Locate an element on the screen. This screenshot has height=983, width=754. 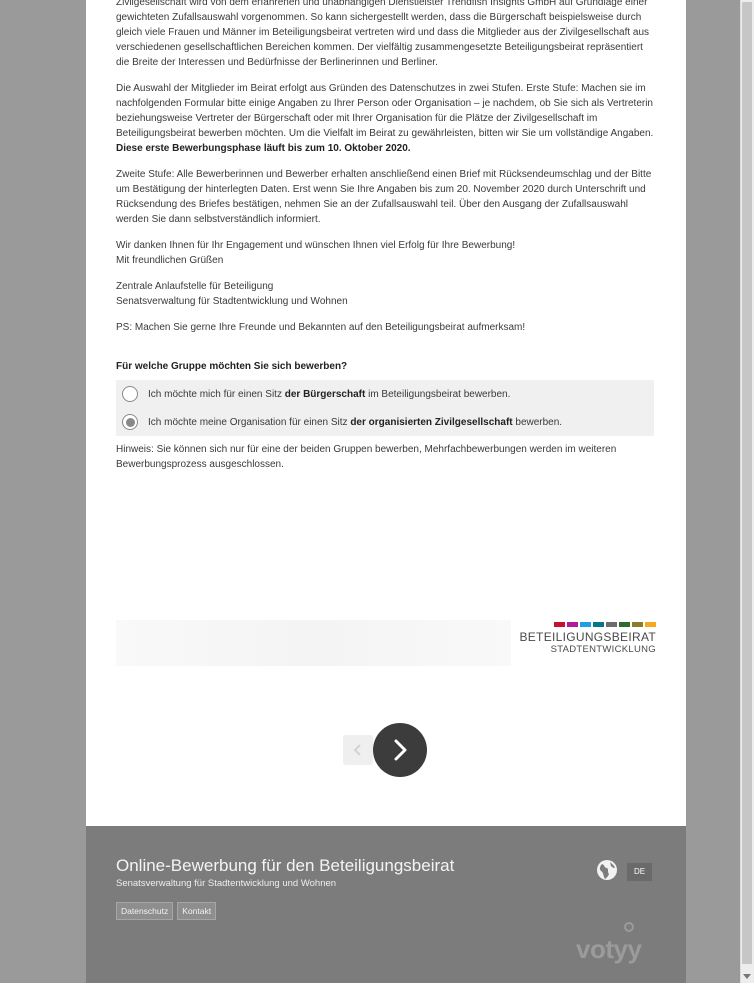
votyy-logo-dot is located at coordinates (629, 927).